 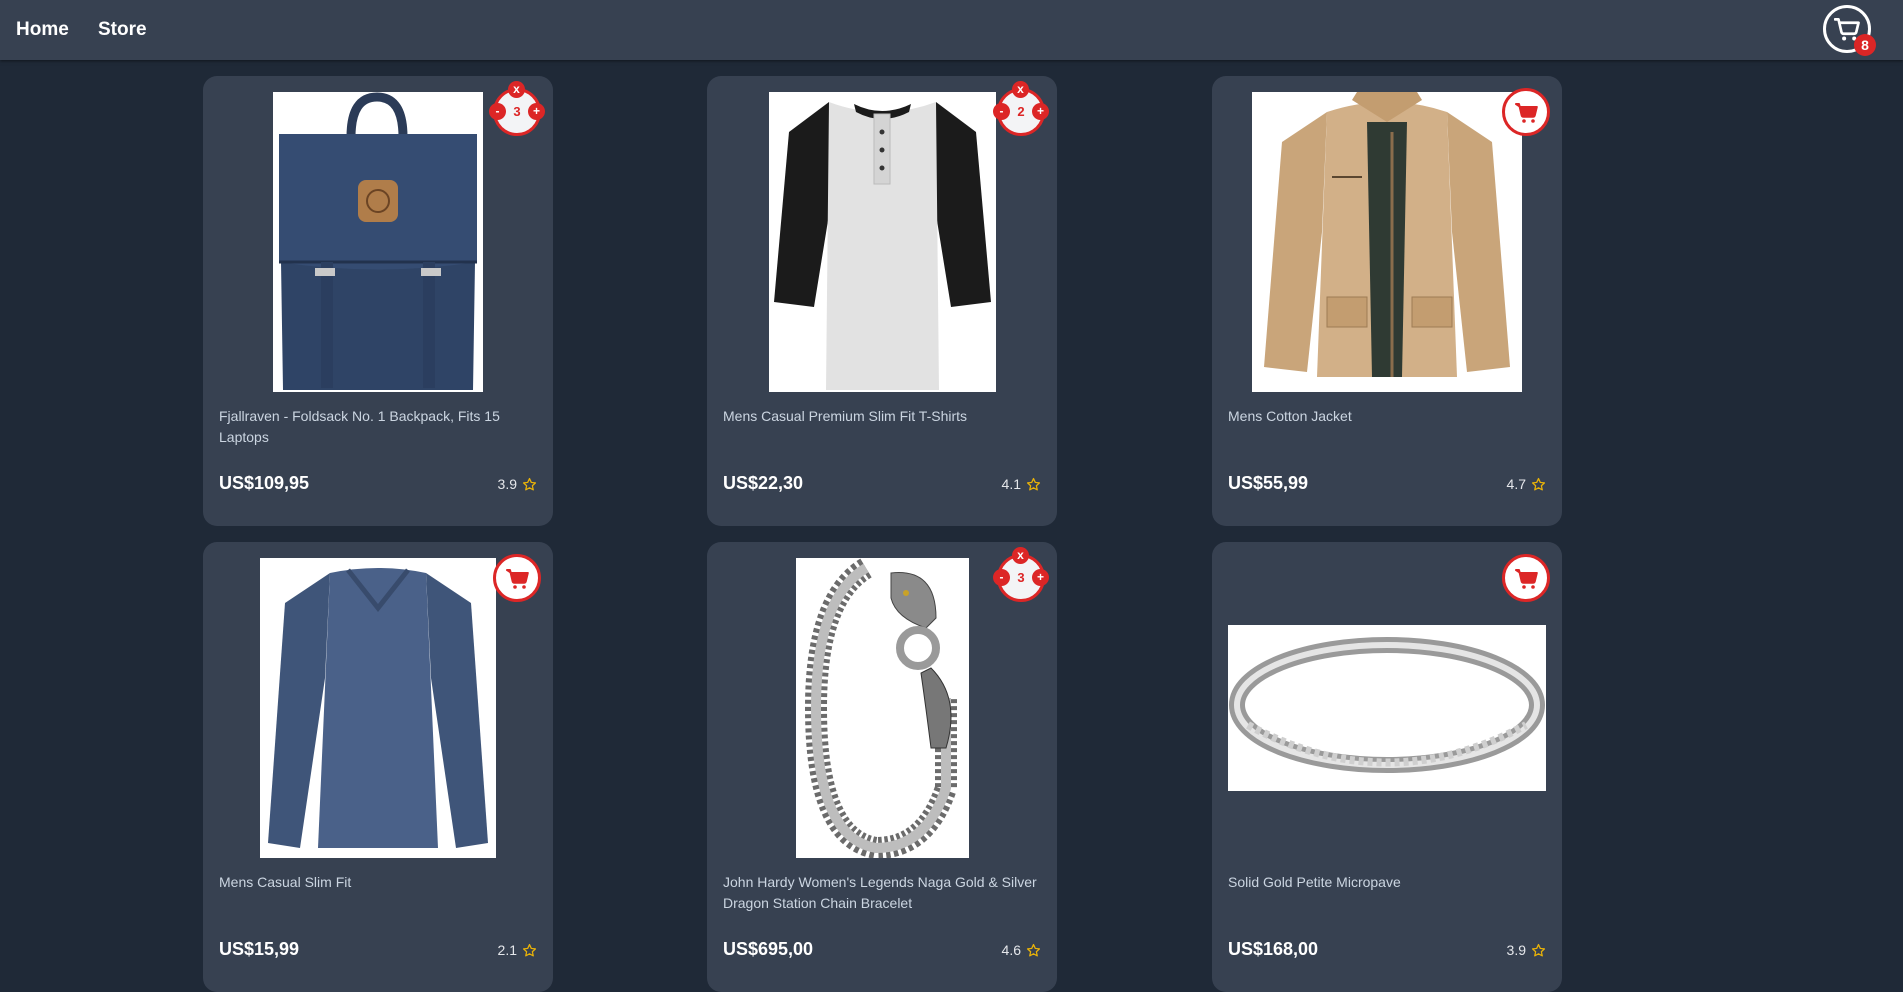 I want to click on product-rating: 4.7, so click(x=1526, y=484).